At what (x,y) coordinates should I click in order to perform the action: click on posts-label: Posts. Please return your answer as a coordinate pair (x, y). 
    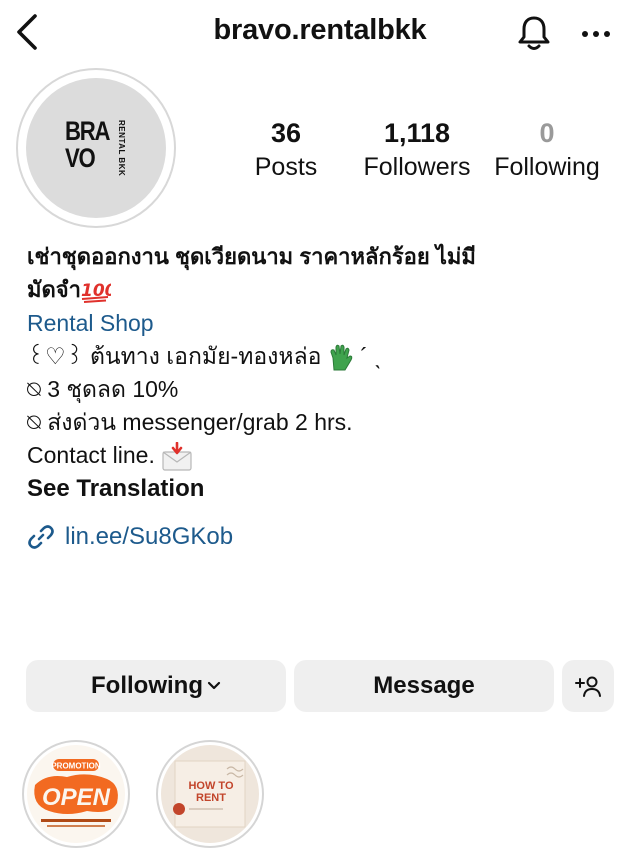
    Looking at the image, I should click on (286, 167).